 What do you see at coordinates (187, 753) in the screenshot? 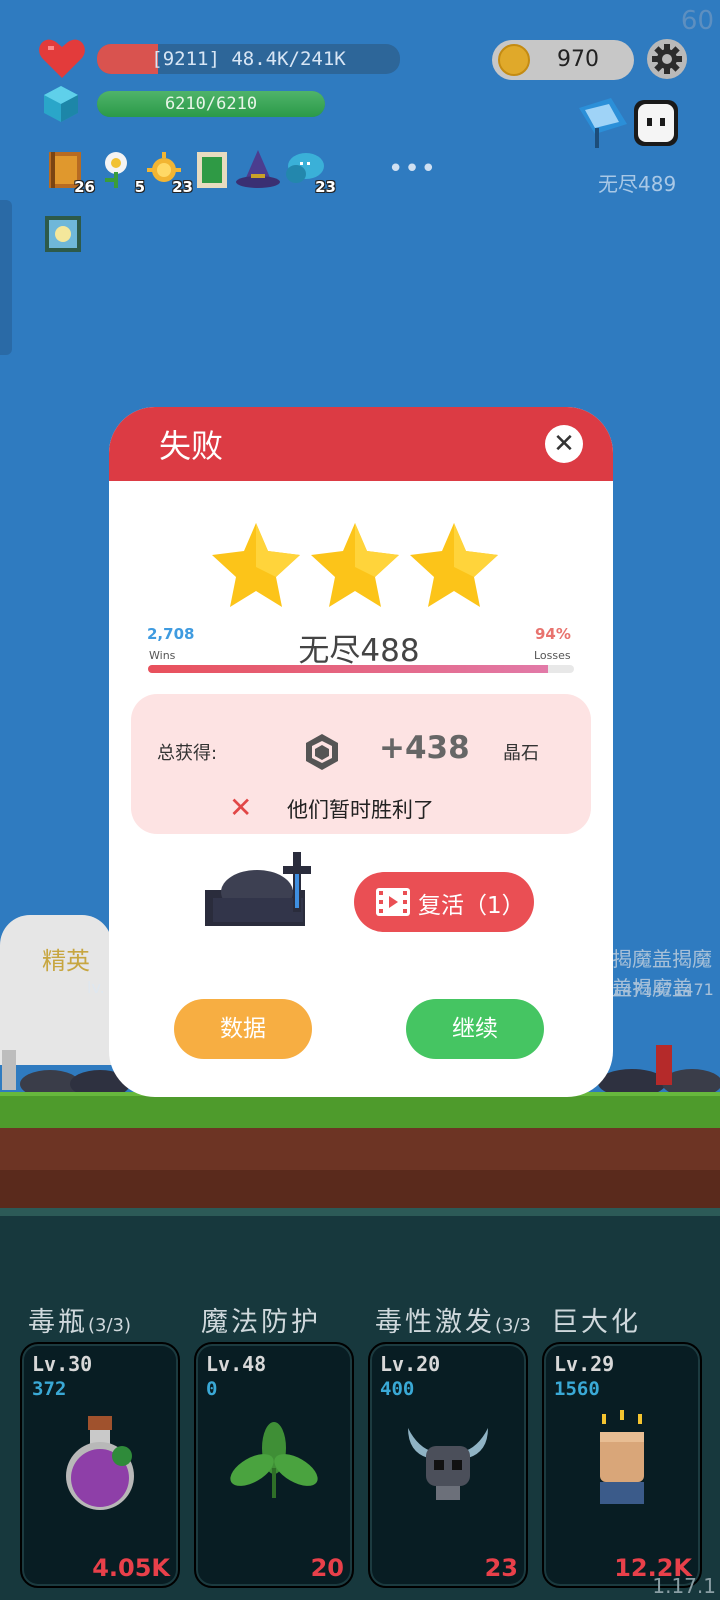
I see `total-earned-label: 总获得:` at bounding box center [187, 753].